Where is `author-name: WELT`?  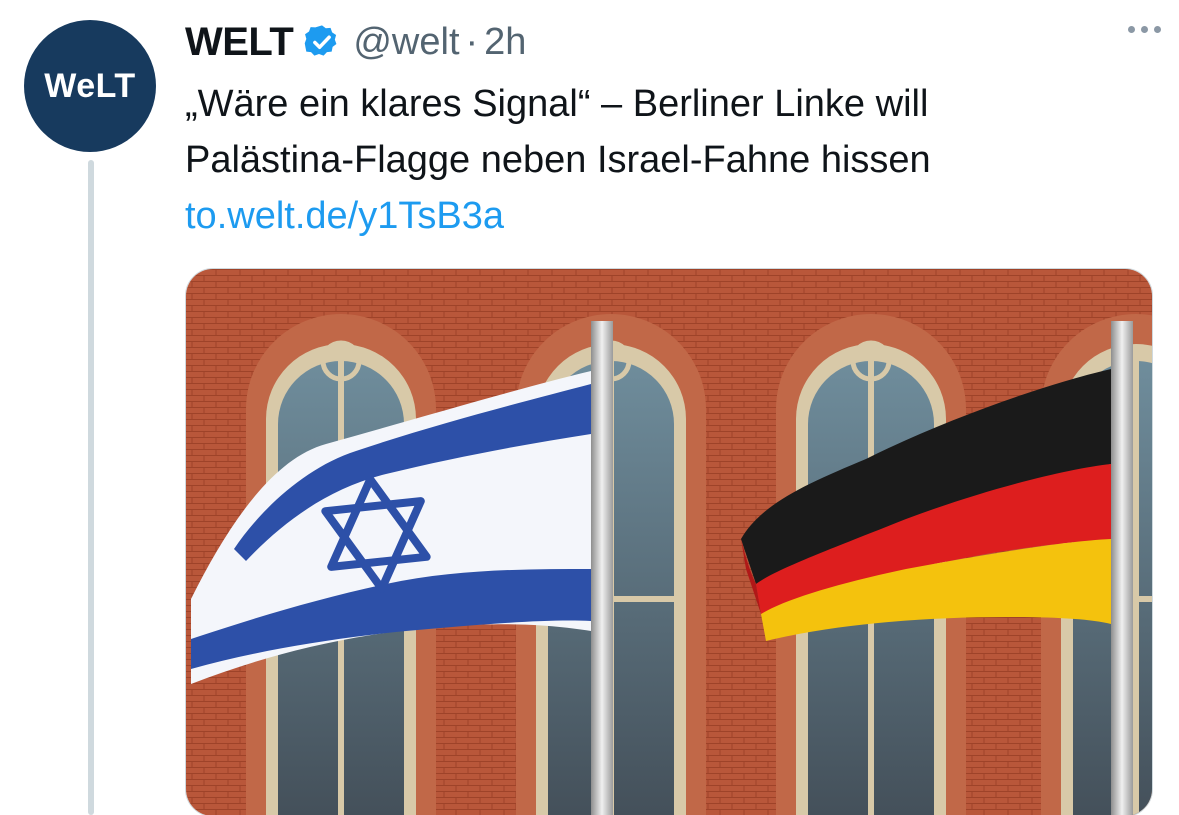
author-name: WELT is located at coordinates (239, 42).